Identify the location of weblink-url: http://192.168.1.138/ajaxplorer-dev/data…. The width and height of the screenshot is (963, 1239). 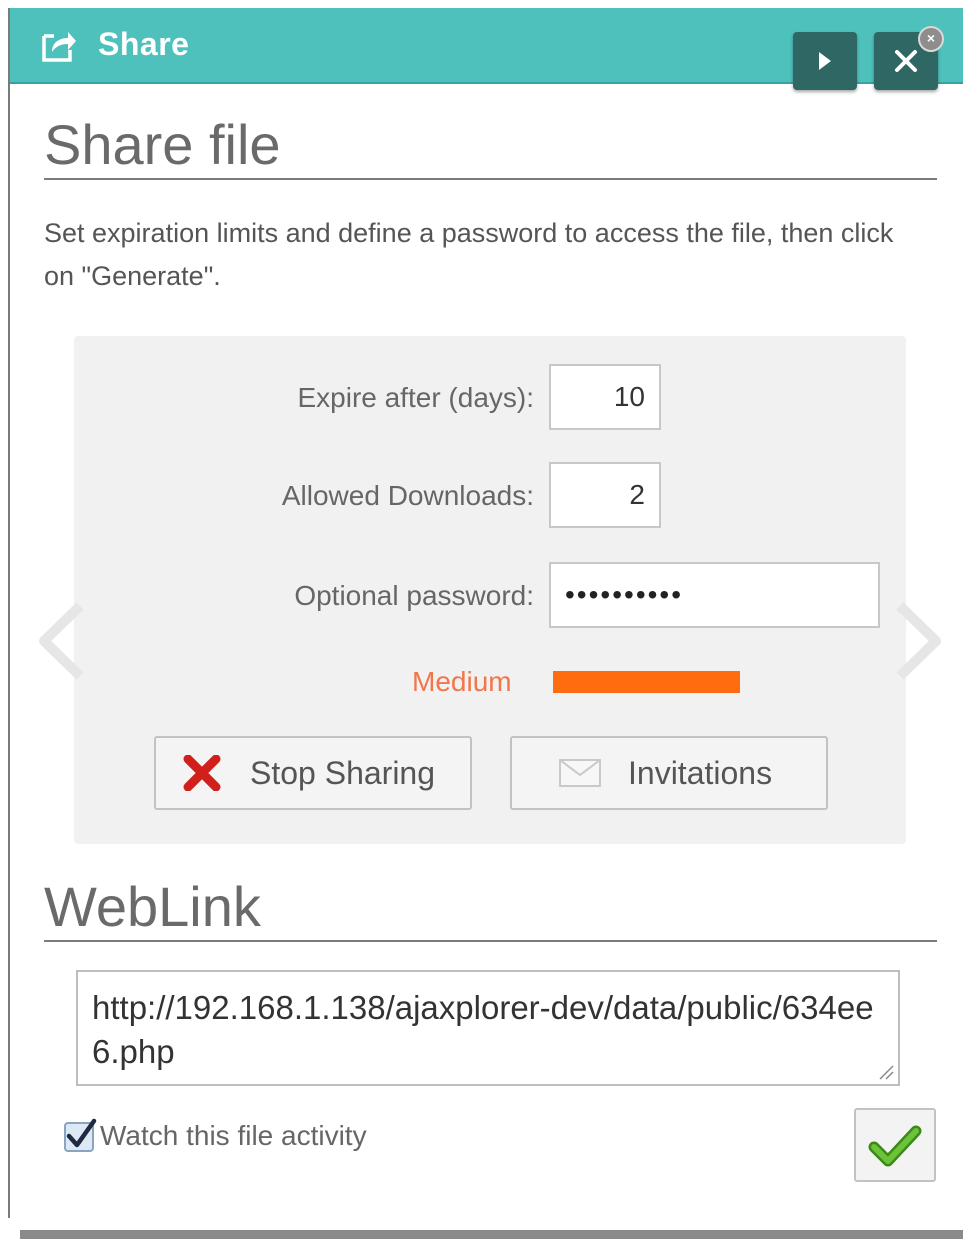
(483, 1029).